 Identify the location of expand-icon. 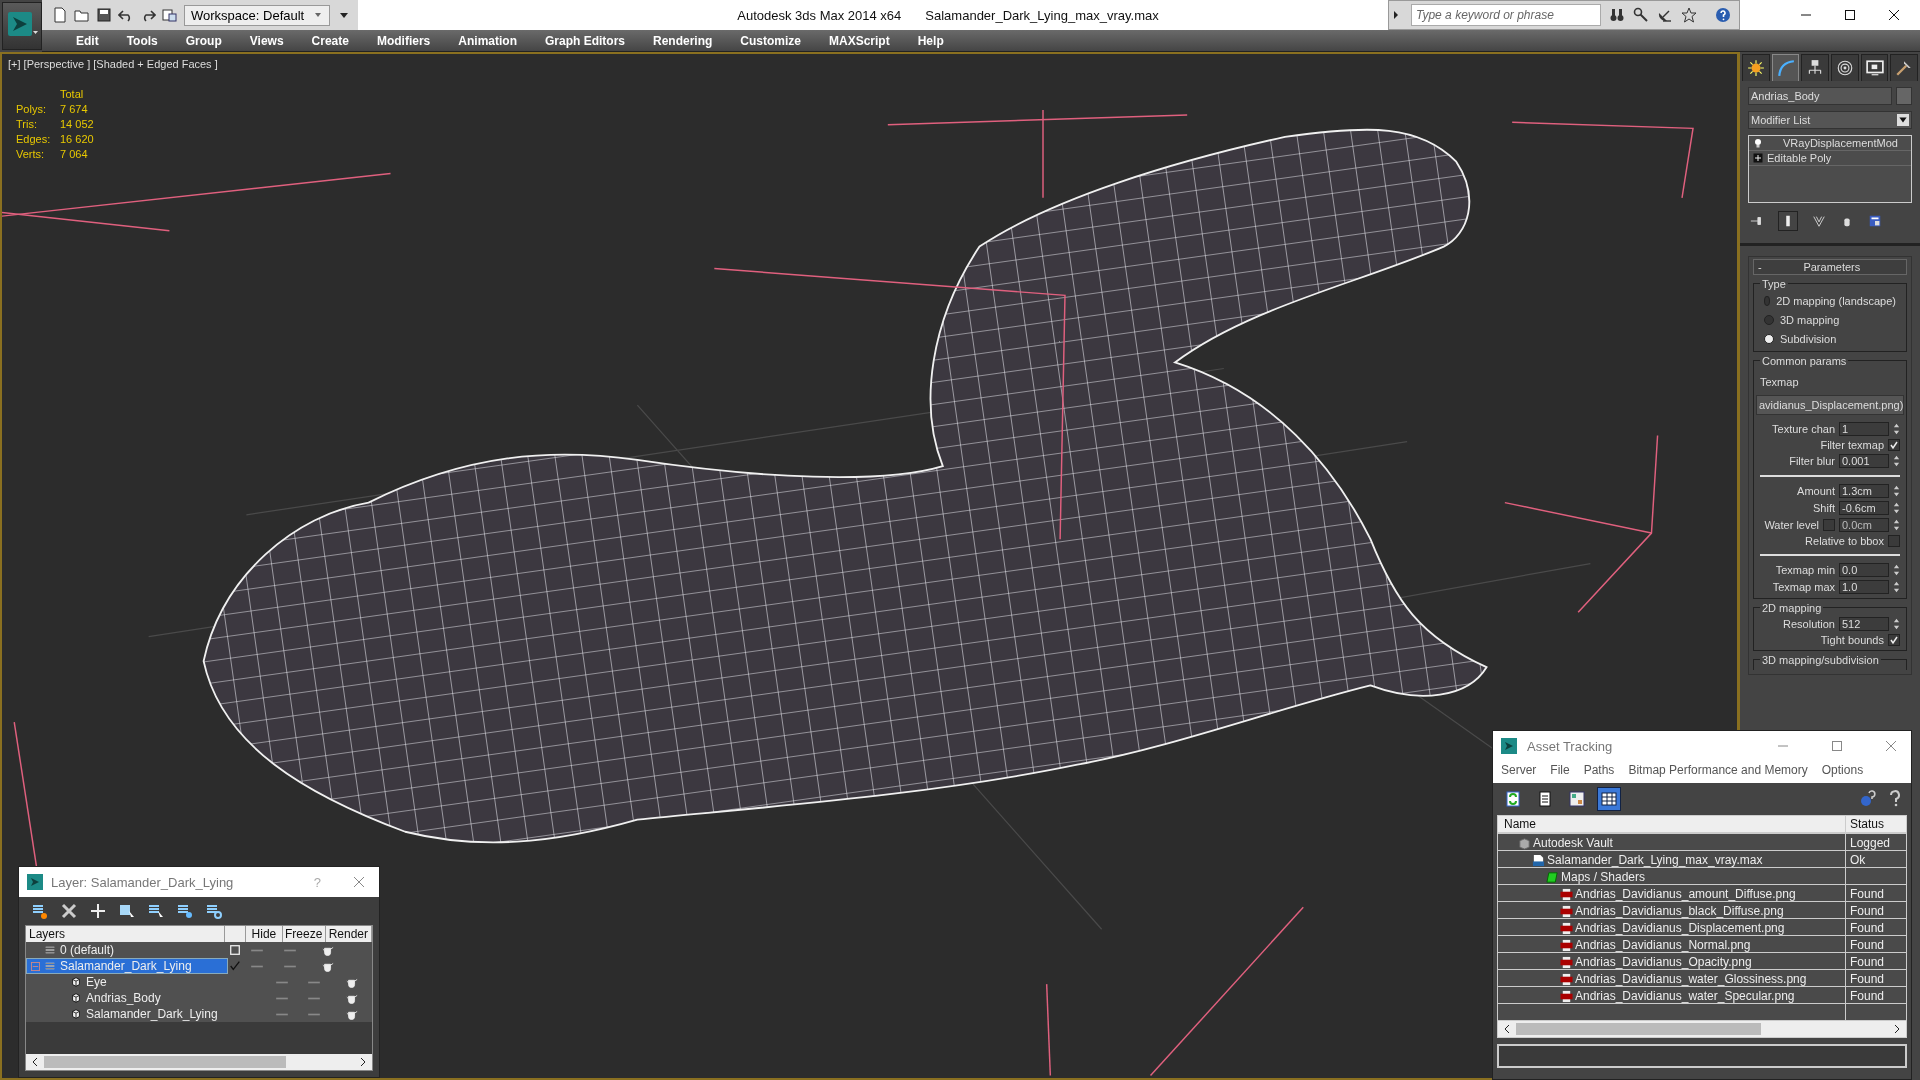
(1758, 158).